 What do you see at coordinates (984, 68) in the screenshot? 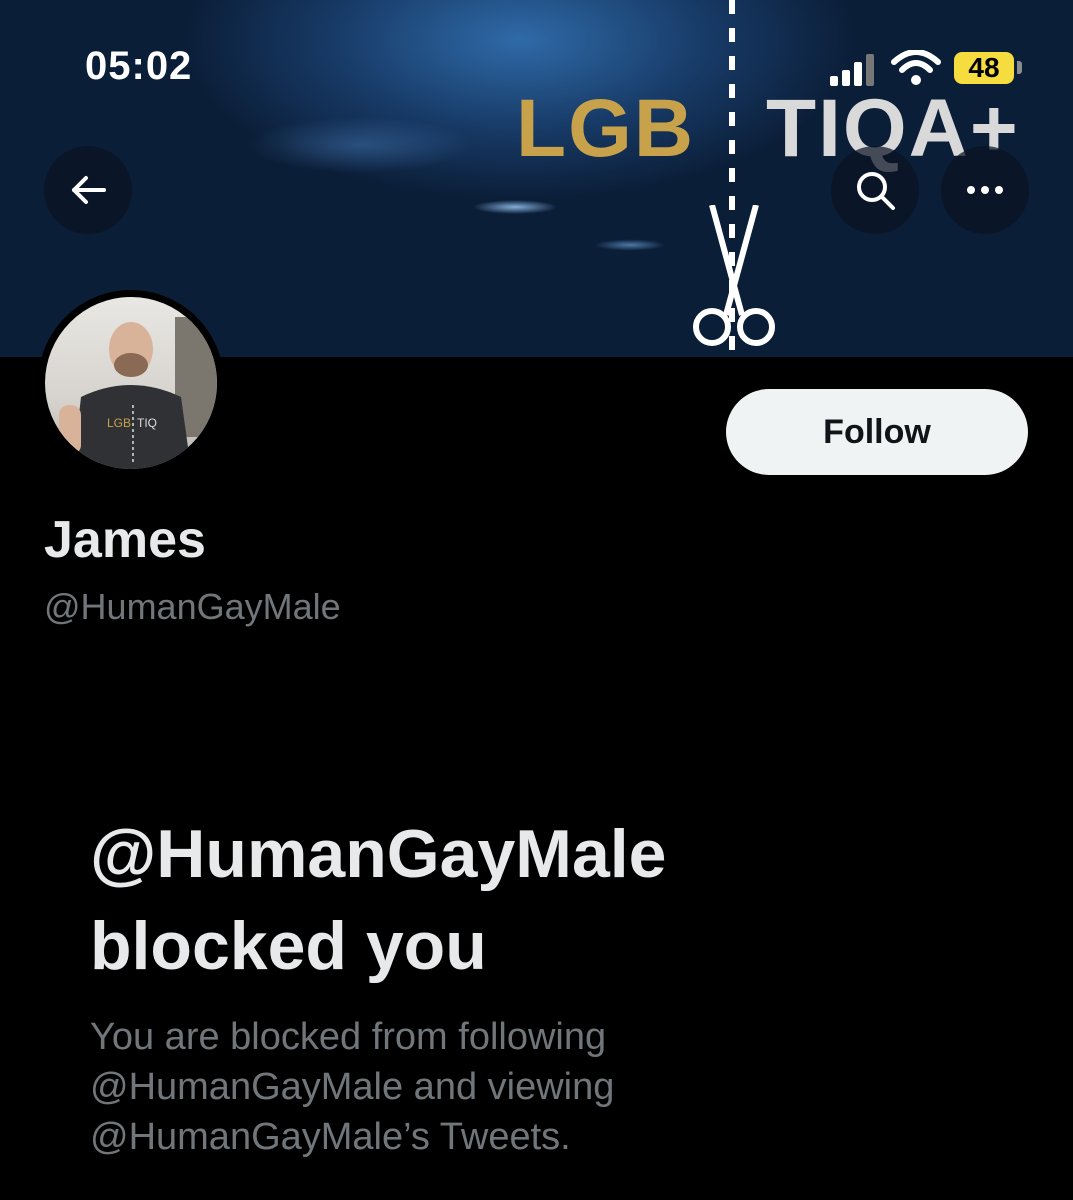
I see `battery-indicator: 48` at bounding box center [984, 68].